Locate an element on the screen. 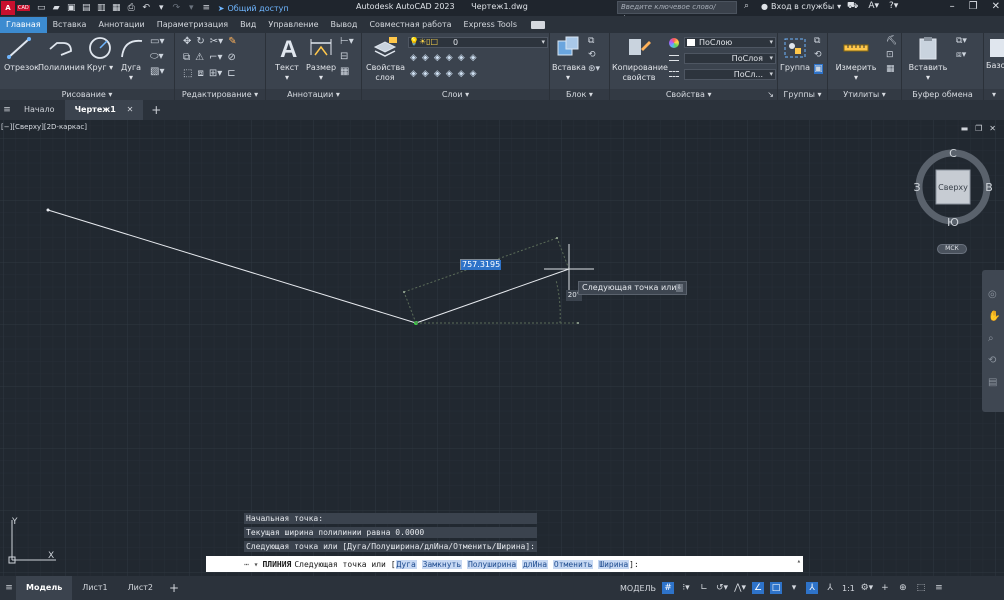 This screenshot has height=600, width=1004. layer-tool-11-icon: ◈ is located at coordinates (461, 74).